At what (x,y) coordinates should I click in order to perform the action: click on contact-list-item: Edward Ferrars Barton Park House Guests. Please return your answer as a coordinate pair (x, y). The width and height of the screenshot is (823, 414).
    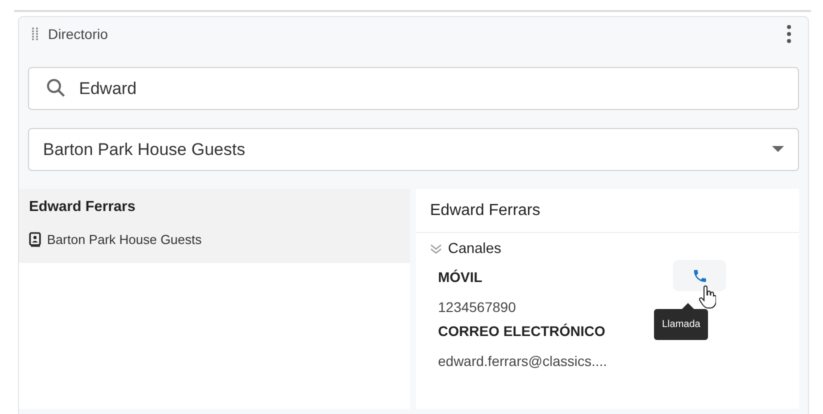
    Looking at the image, I should click on (214, 226).